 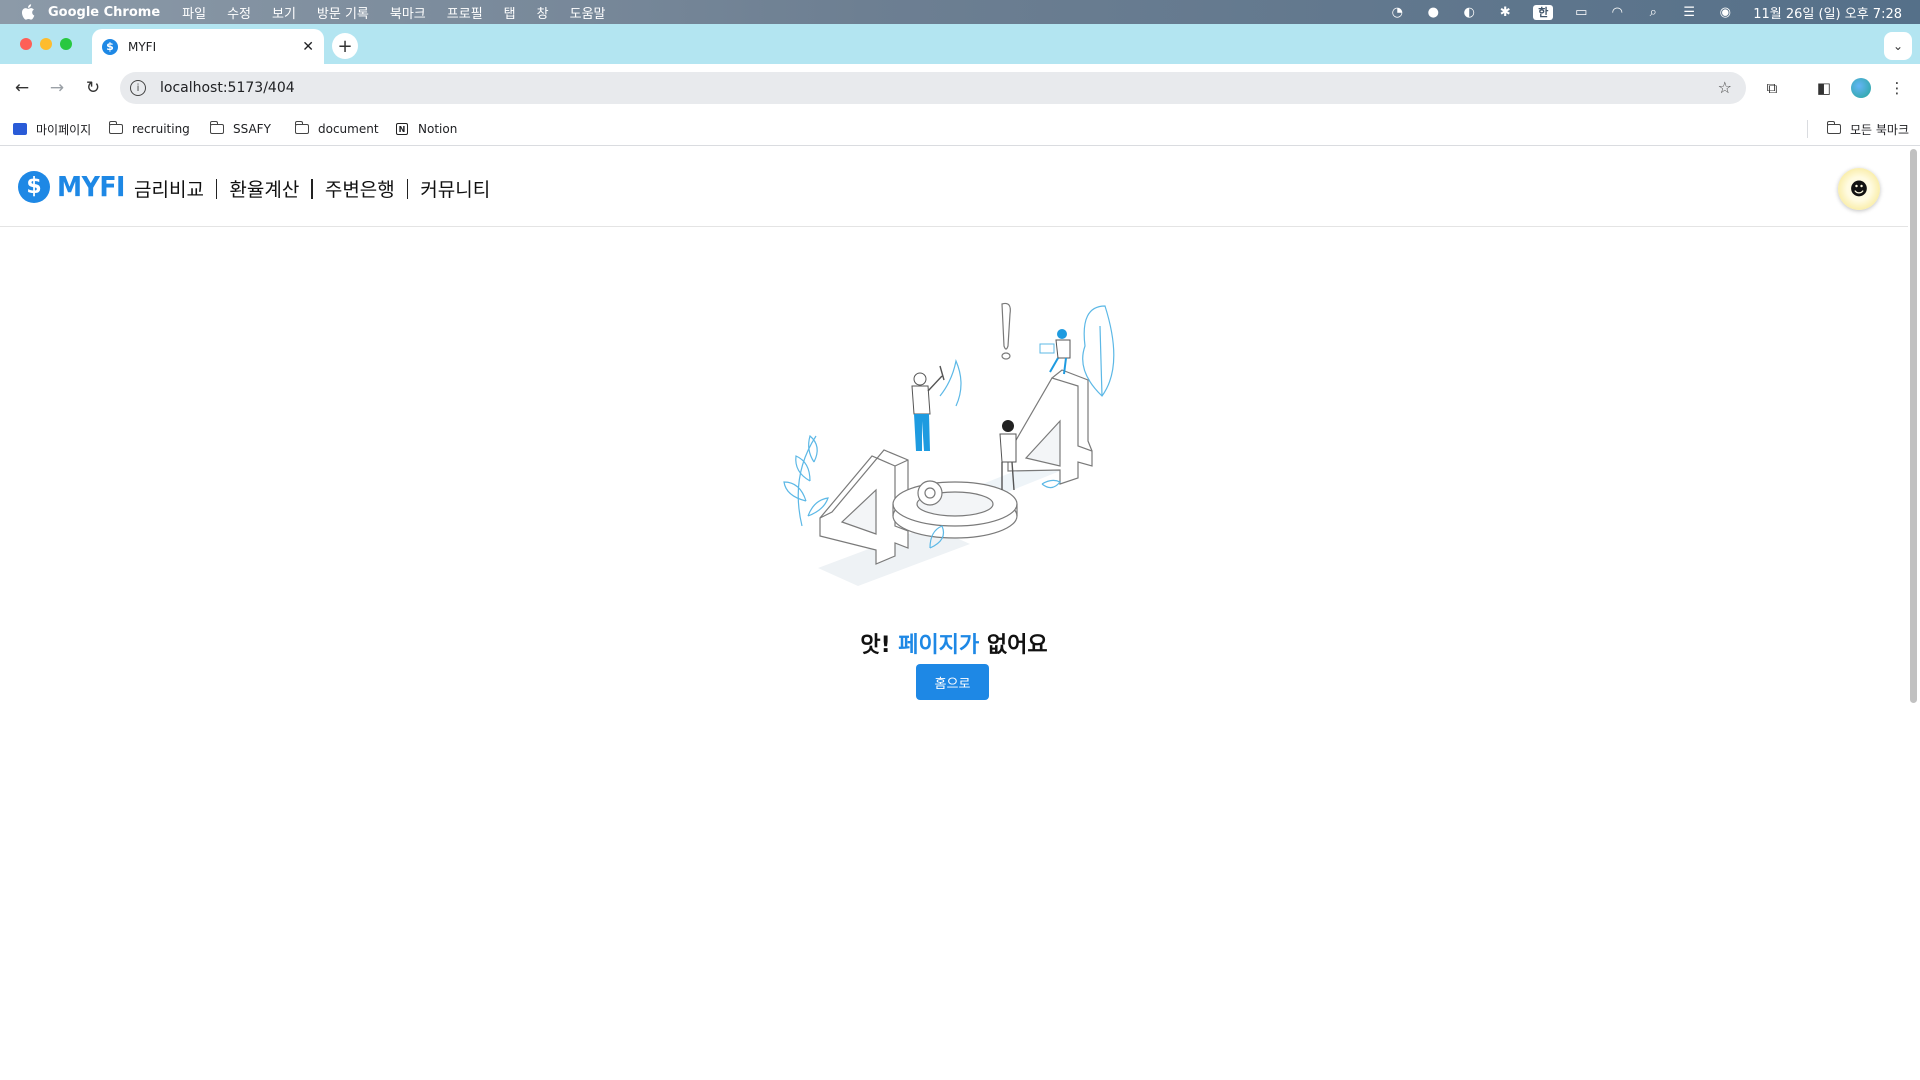 What do you see at coordinates (960, 44) in the screenshot?
I see `browser-tab-strip: $ MYFI ✕ + ⌄` at bounding box center [960, 44].